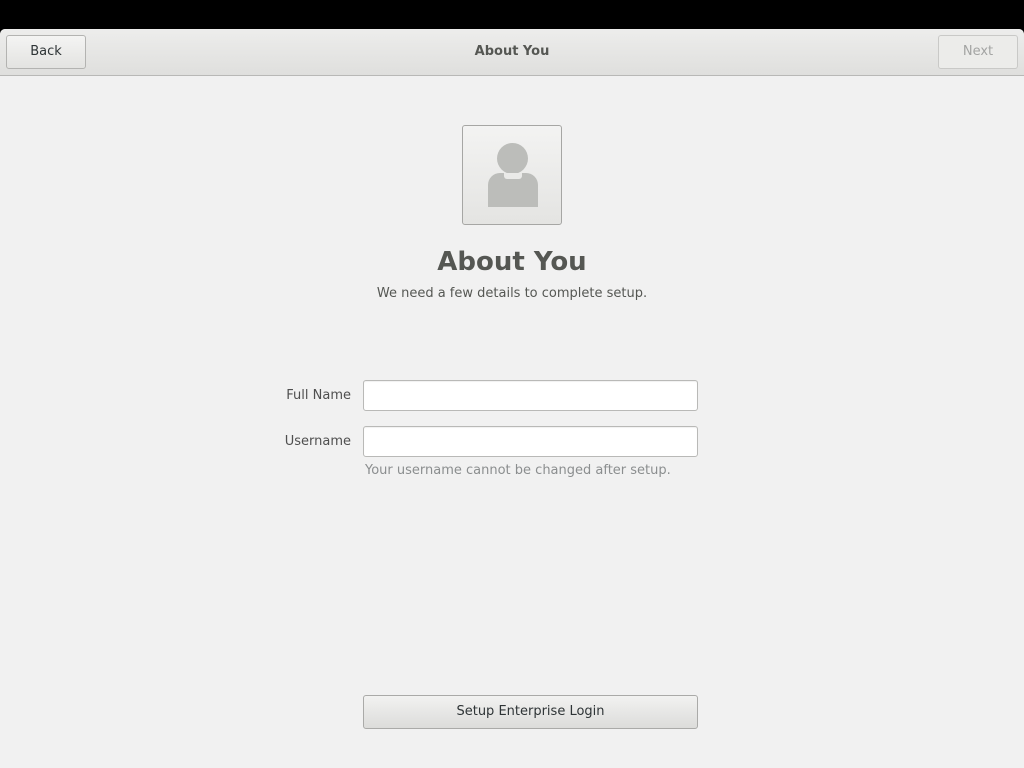 The image size is (1024, 768). I want to click on headerbar: Back About You Next, so click(512, 52).